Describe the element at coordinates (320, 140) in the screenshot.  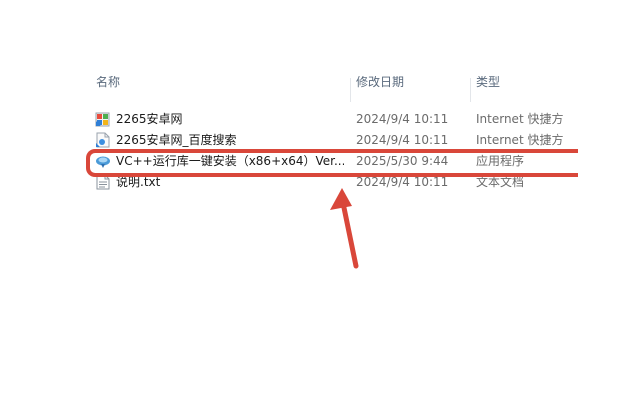
I see `file-row: 2265安卓网_百度搜索 2024/9/4 10:11 Internet 快捷方` at that location.